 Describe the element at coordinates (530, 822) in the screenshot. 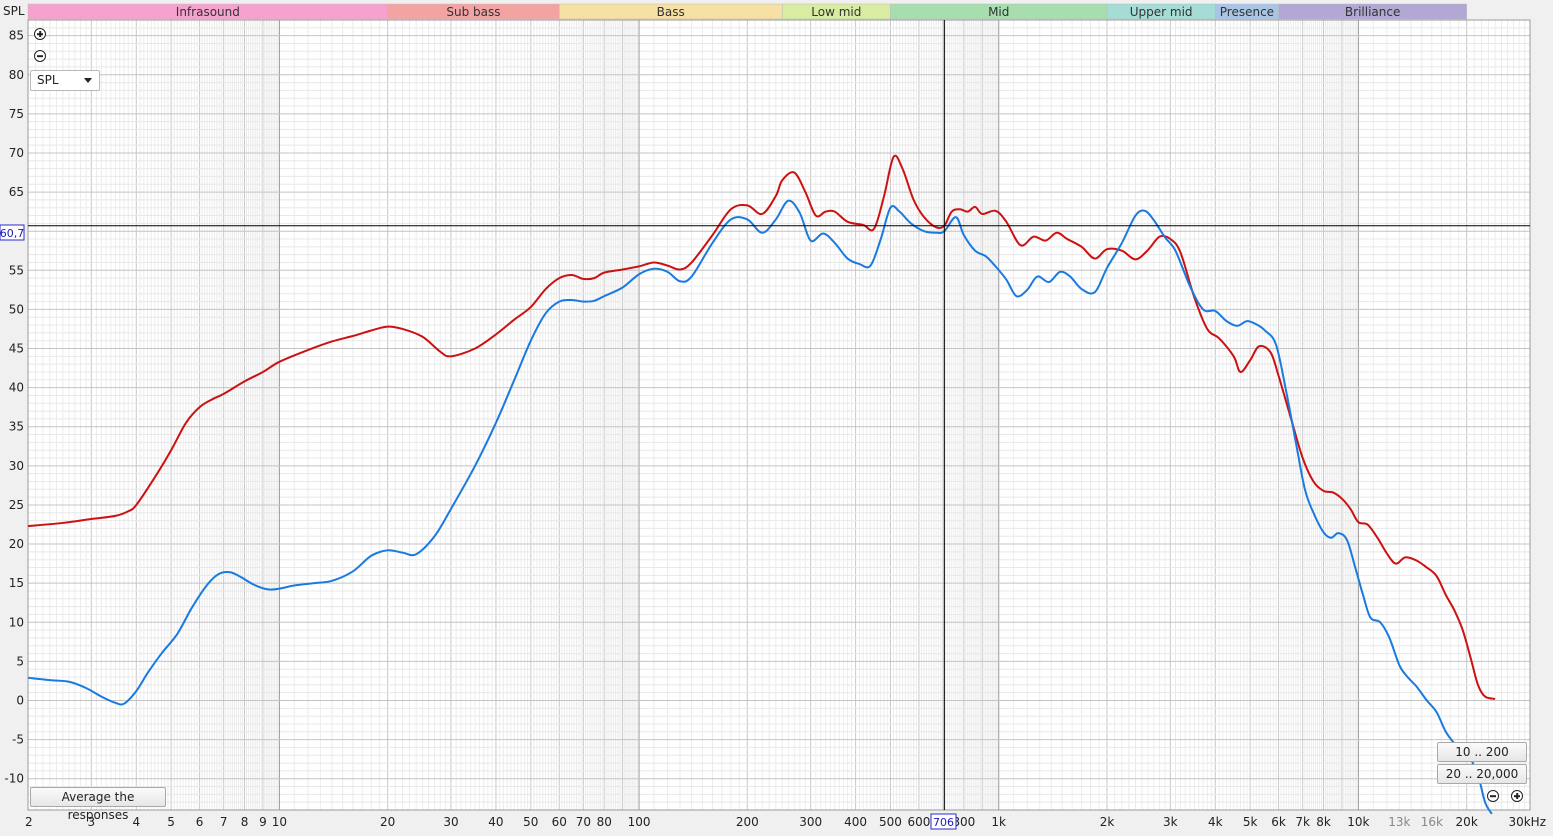

I see `x-tick-label: 50` at that location.